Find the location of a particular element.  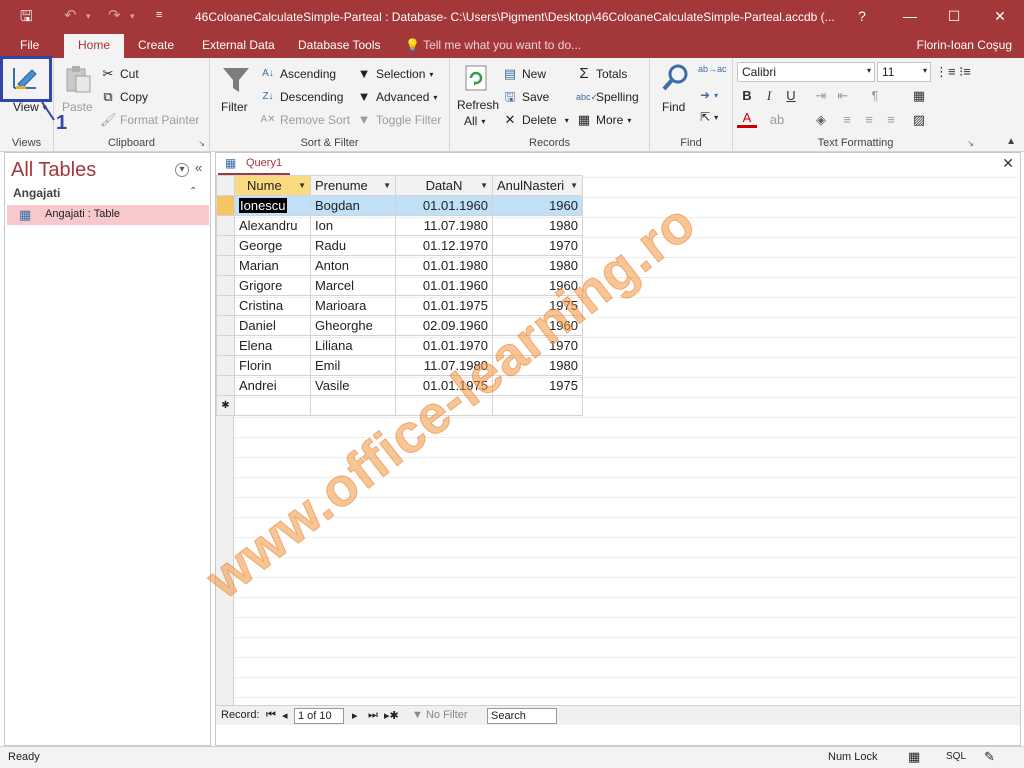

previous-record-icon: ◂ is located at coordinates (285, 715).